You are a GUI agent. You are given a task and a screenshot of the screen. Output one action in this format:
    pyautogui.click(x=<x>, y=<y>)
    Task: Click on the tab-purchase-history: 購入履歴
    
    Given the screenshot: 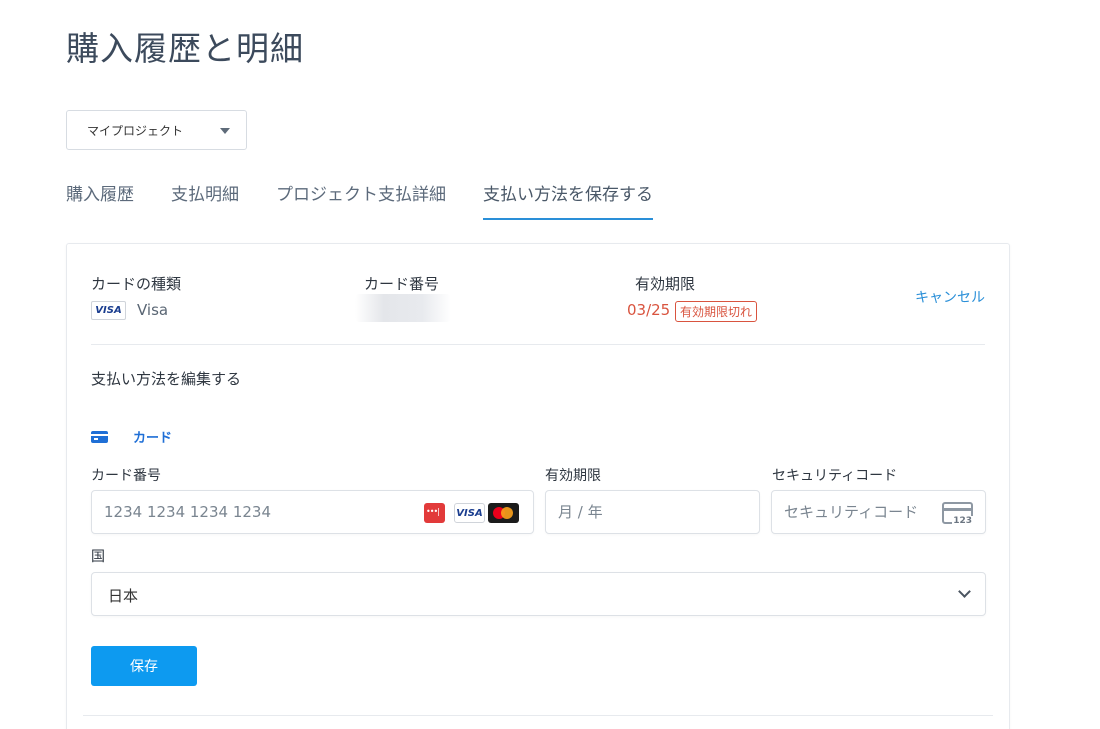 What is the action you would take?
    pyautogui.click(x=100, y=198)
    